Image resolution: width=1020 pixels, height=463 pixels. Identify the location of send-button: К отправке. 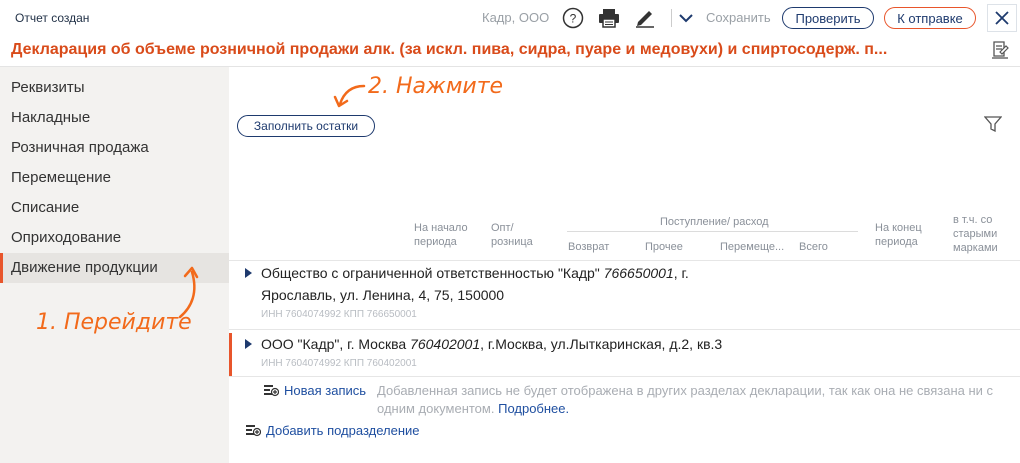
(930, 18).